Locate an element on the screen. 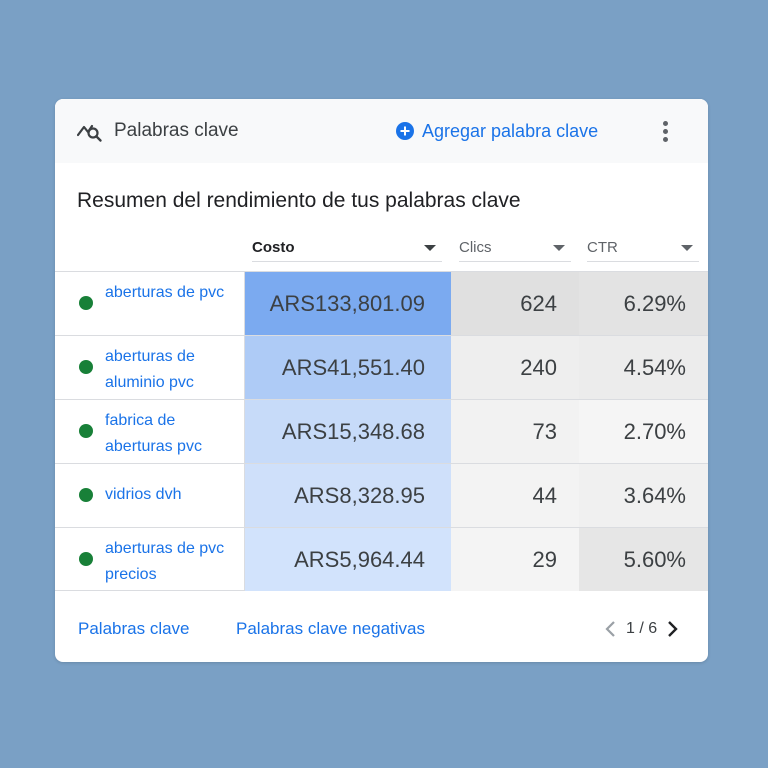 The width and height of the screenshot is (768, 768). ctr-cell: 2.70% is located at coordinates (643, 431).